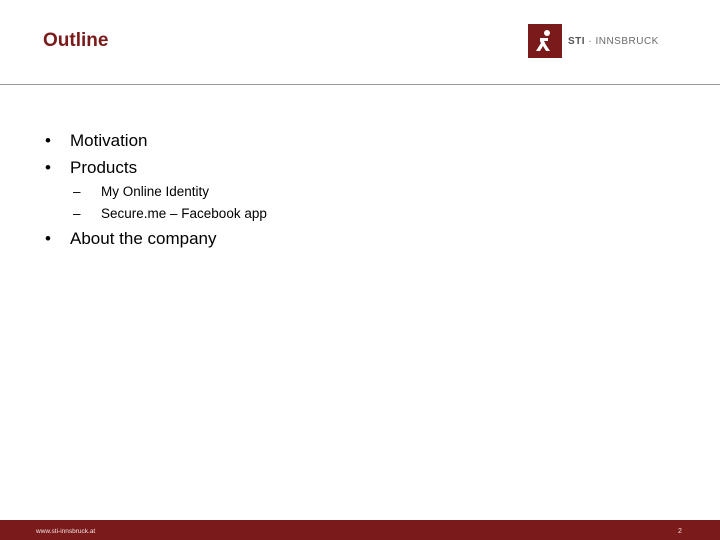 The height and width of the screenshot is (540, 720). Describe the element at coordinates (627, 41) in the screenshot. I see `logo-place-text: INNSBRUCK` at that location.